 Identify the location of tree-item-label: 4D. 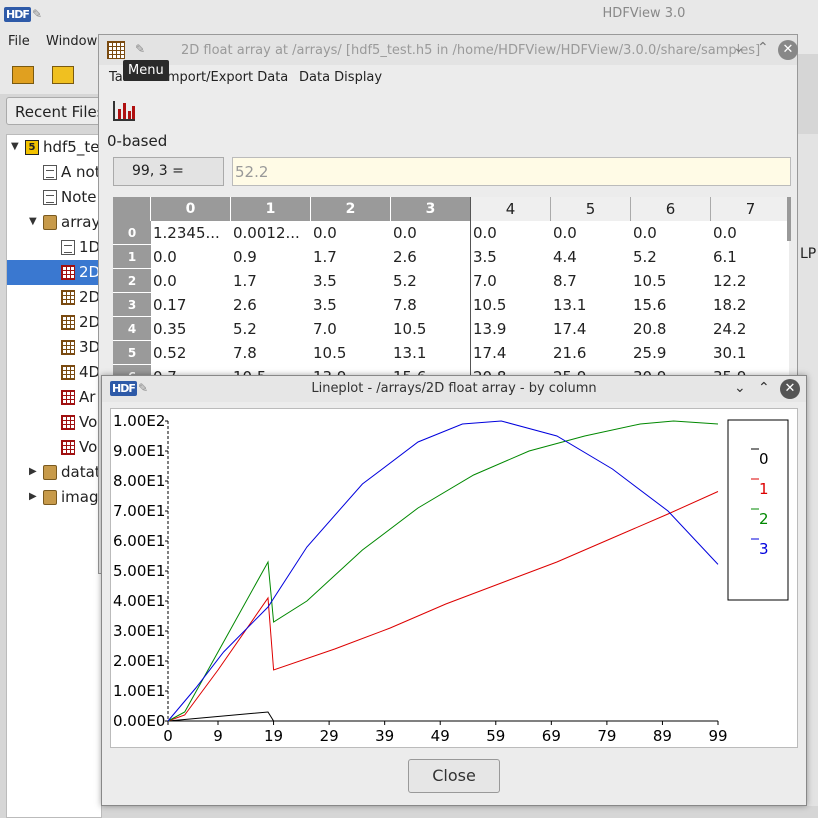
(90, 372).